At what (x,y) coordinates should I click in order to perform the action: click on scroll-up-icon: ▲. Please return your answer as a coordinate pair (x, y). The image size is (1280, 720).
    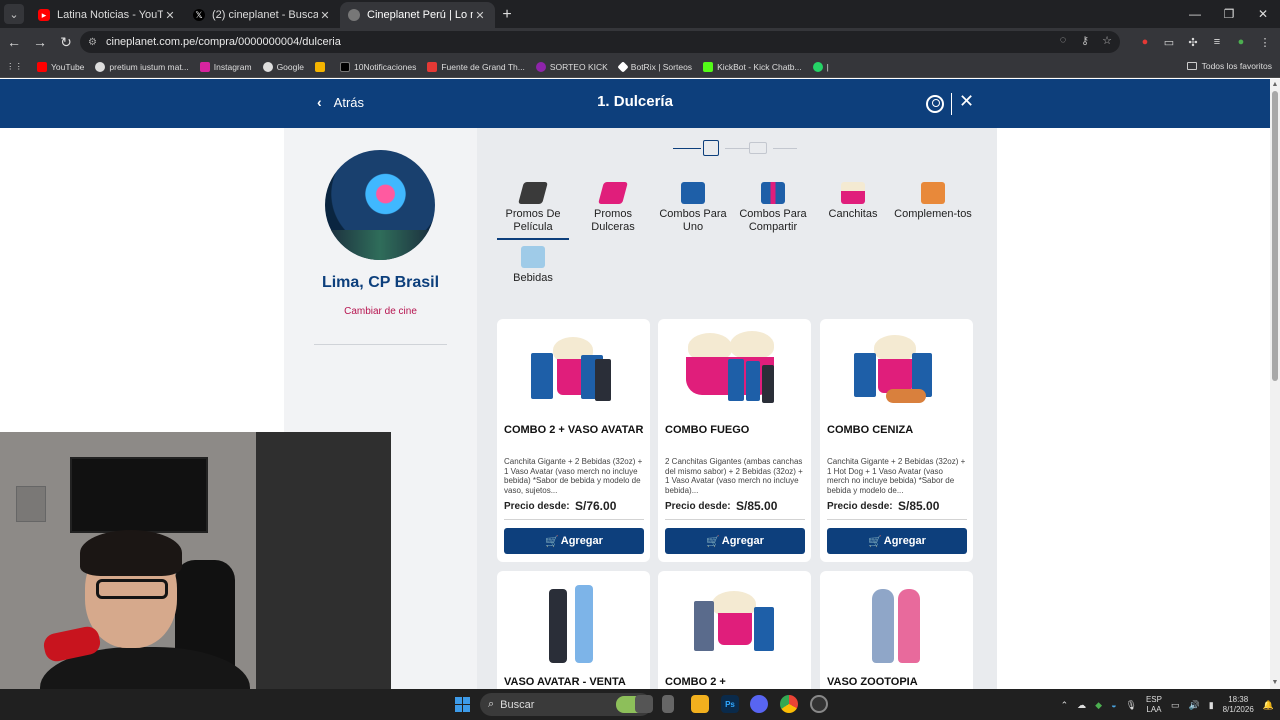
    Looking at the image, I should click on (1275, 85).